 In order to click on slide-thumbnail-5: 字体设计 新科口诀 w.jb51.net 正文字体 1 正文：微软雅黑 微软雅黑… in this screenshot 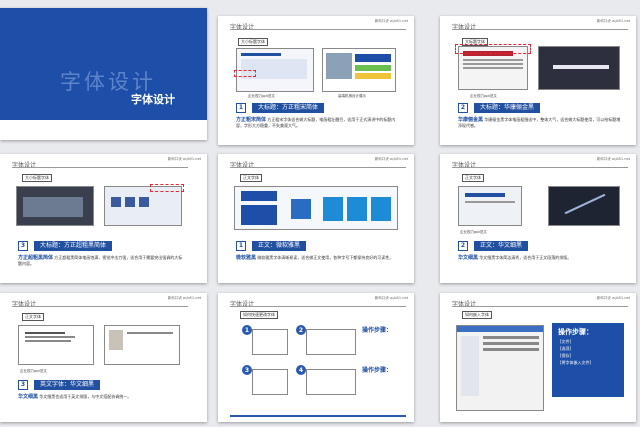, I will do `click(316, 218)`.